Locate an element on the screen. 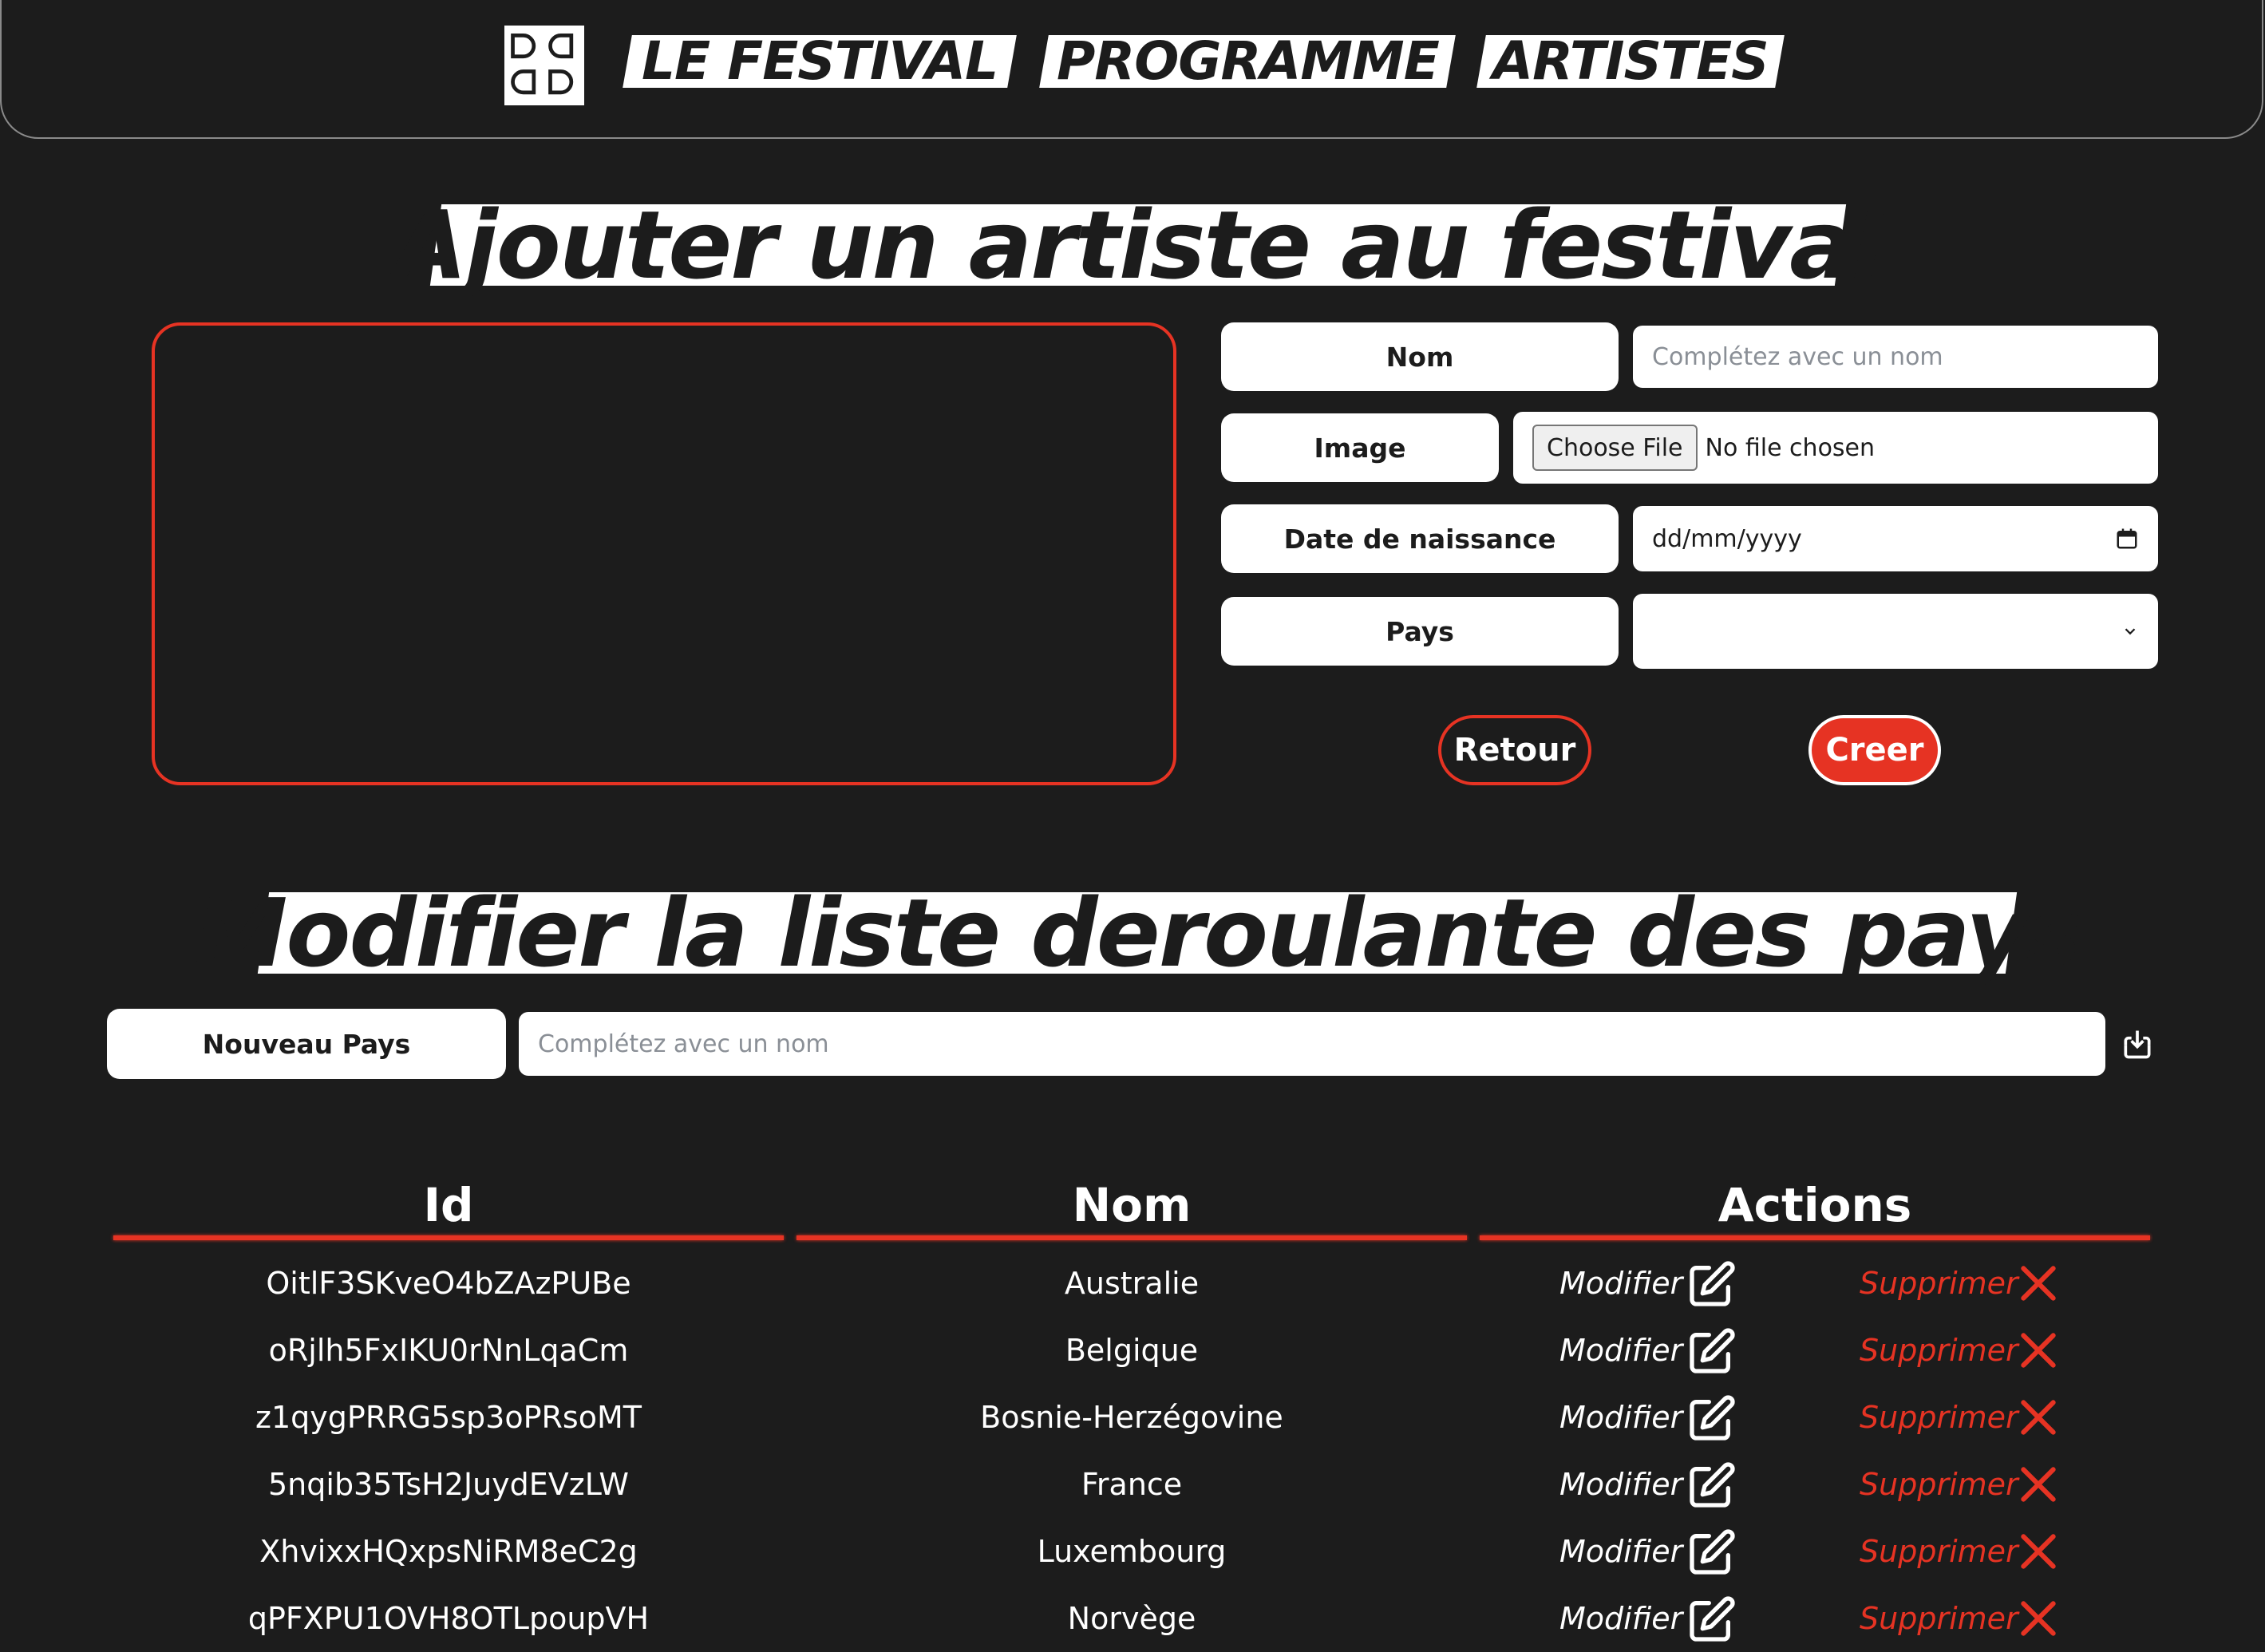 Image resolution: width=2265 pixels, height=1652 pixels. countries-title-text: Modifier la liste deroulante des pays is located at coordinates (1137, 933).